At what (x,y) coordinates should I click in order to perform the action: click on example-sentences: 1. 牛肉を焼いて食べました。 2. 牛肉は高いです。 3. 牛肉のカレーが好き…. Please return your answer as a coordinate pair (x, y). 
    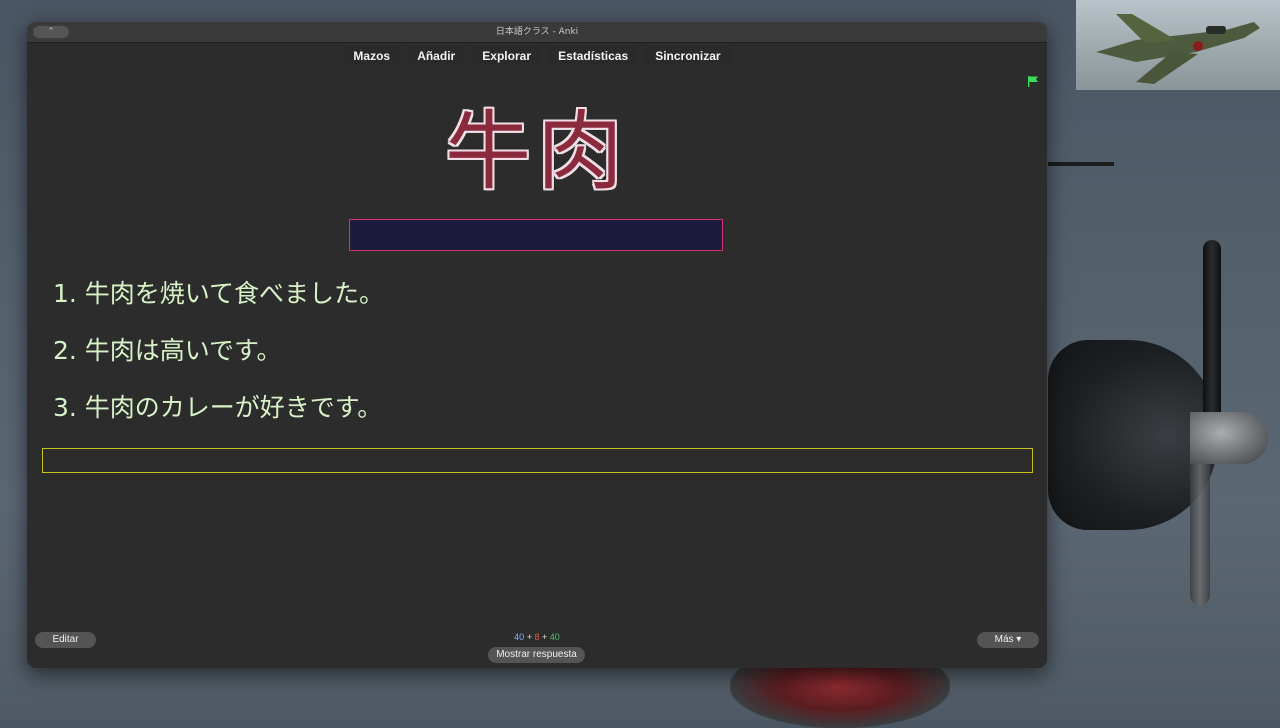
    Looking at the image, I should click on (218, 359).